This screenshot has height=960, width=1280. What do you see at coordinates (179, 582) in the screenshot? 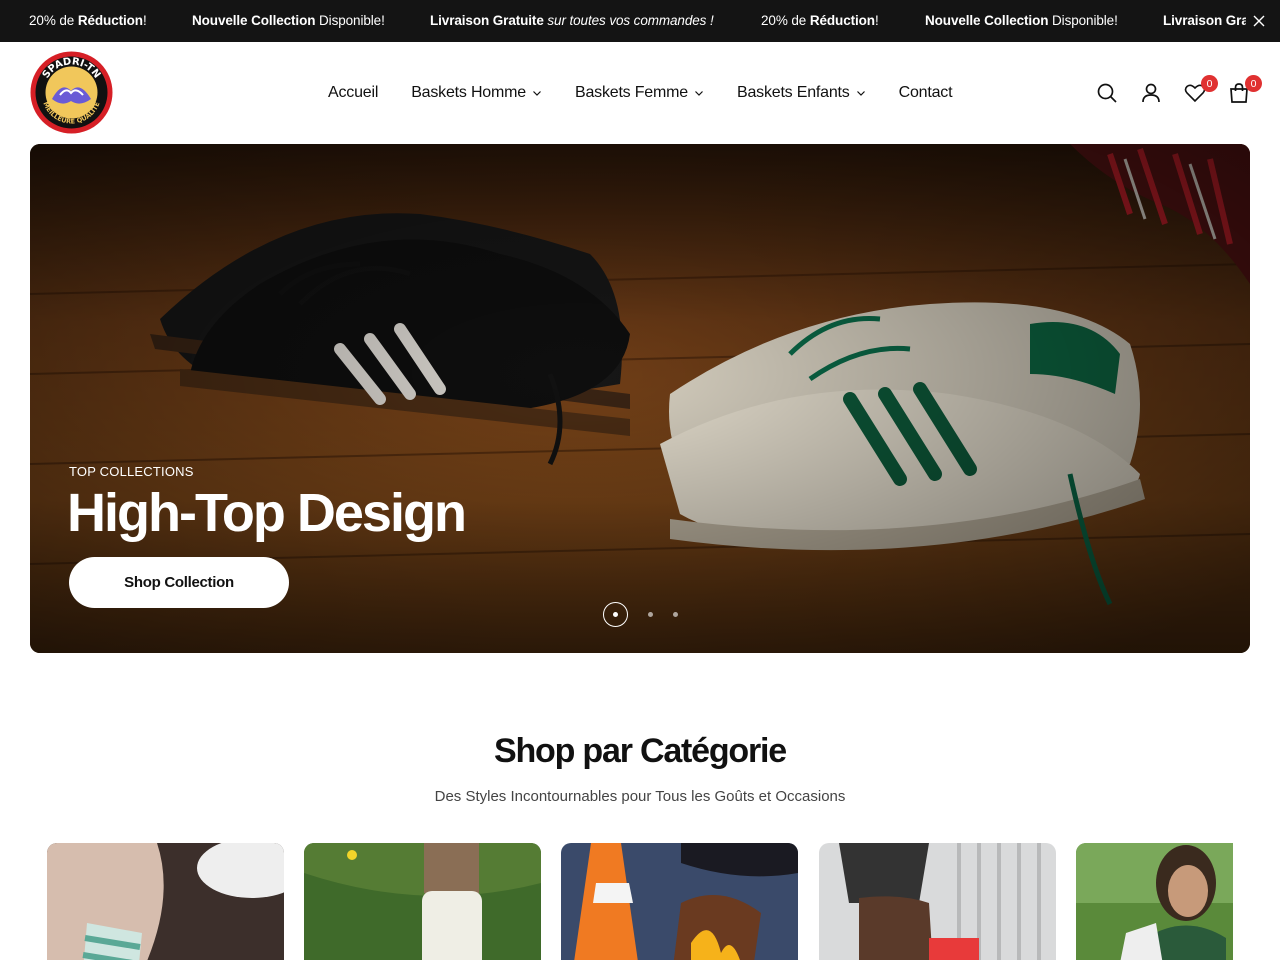
I see `shop-collection-button: Shop Collection` at bounding box center [179, 582].